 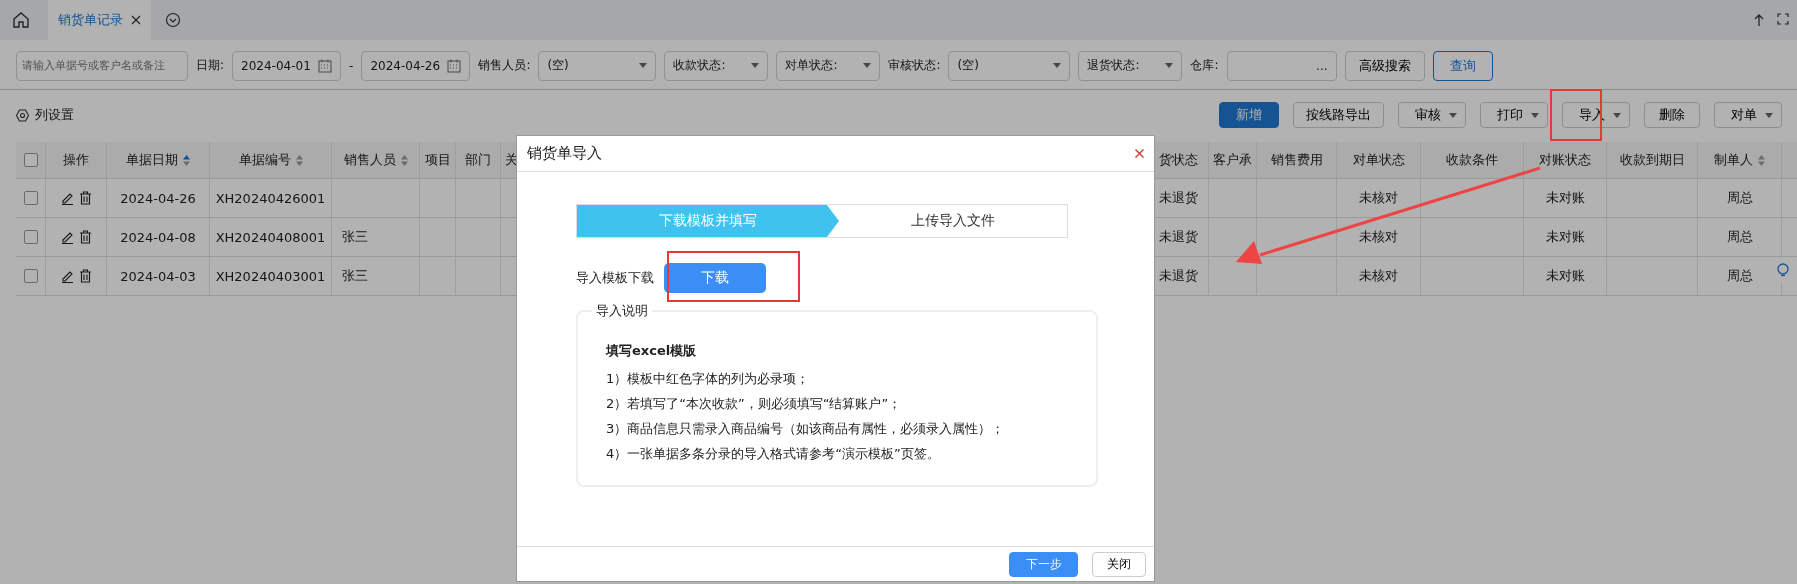 I want to click on table-cell: XH20240426001, so click(x=270, y=198).